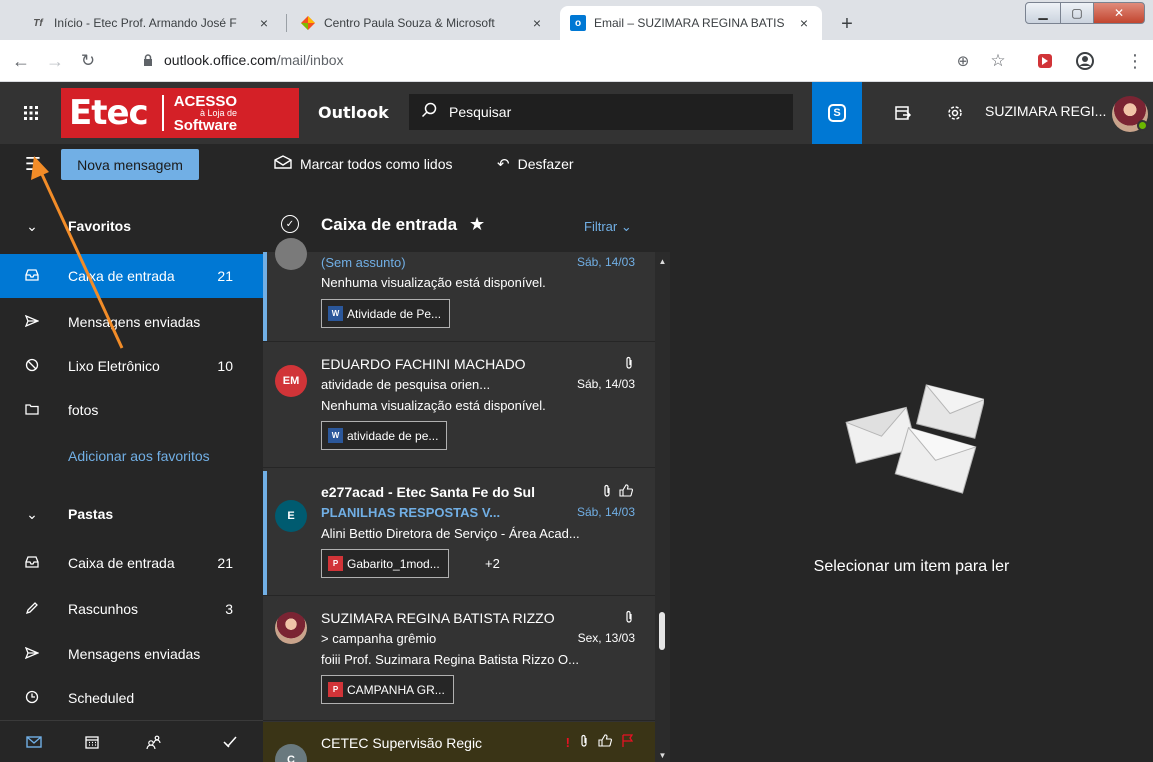 This screenshot has height=762, width=1153. Describe the element at coordinates (1085, 61) in the screenshot. I see `profile-icon` at that location.